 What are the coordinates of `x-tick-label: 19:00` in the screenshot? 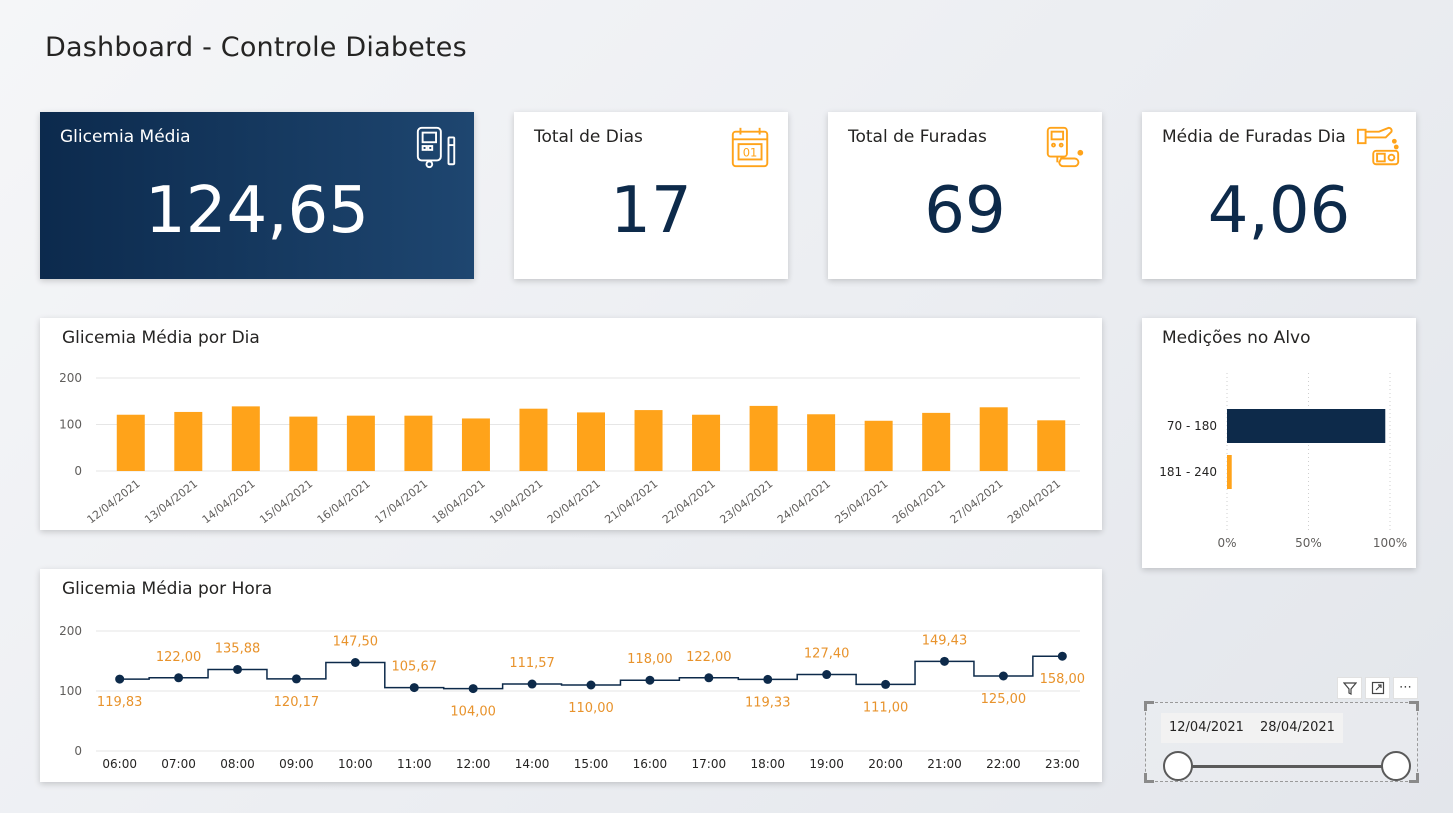 It's located at (826, 764).